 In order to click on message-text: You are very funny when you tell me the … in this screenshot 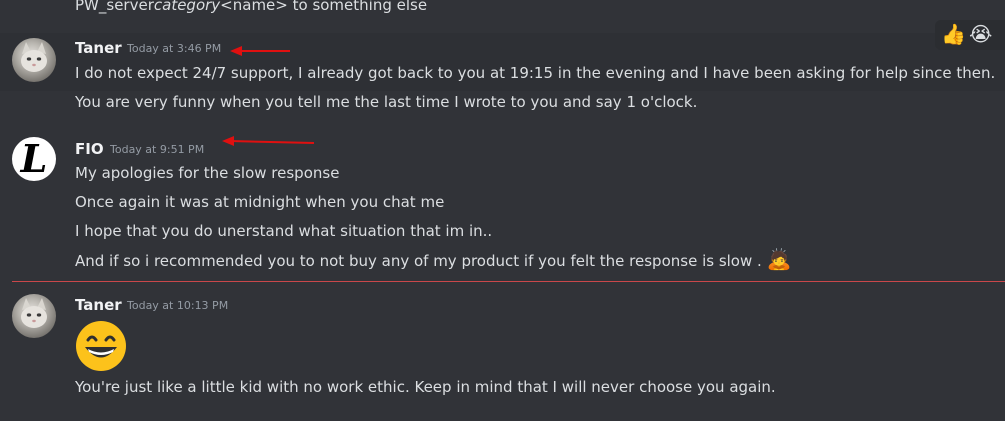, I will do `click(386, 102)`.